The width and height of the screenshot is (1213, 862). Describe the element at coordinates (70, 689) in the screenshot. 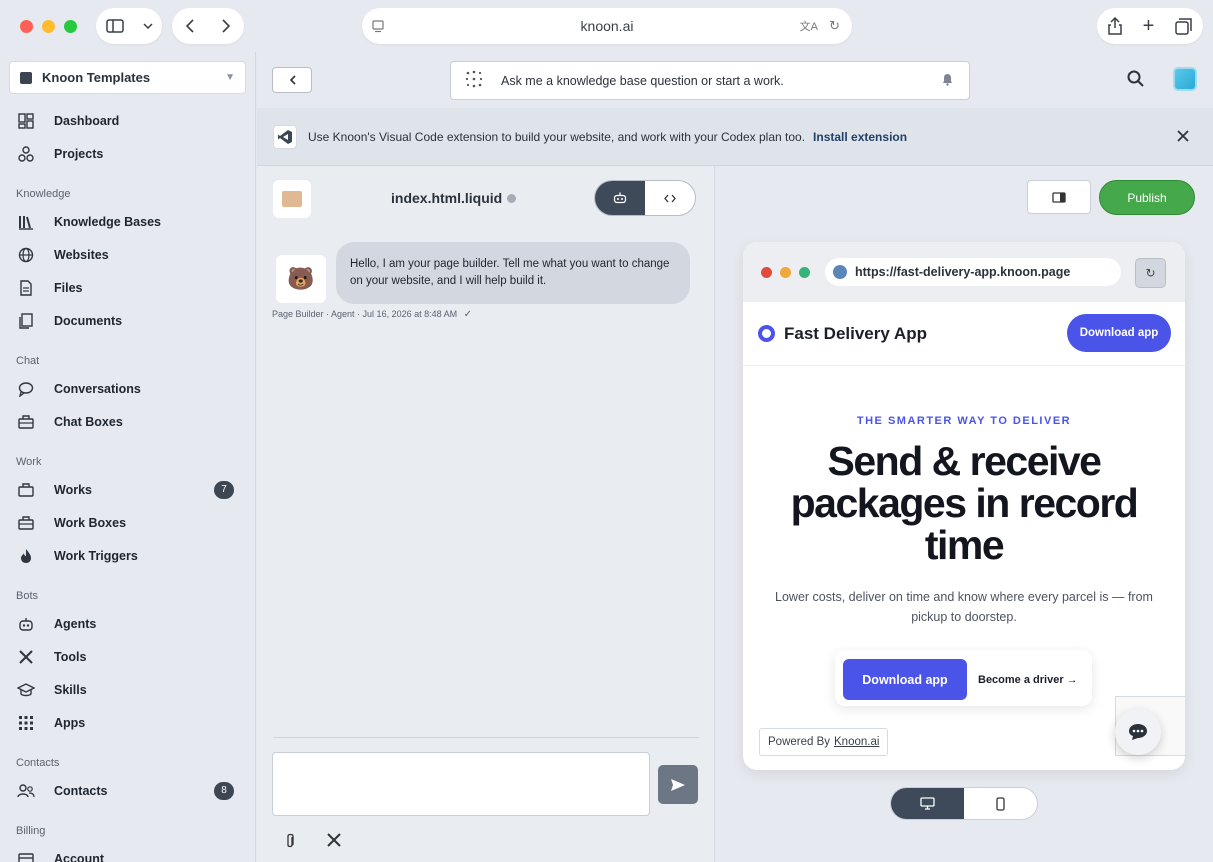

I see `sidebar-item-label: Skills` at that location.